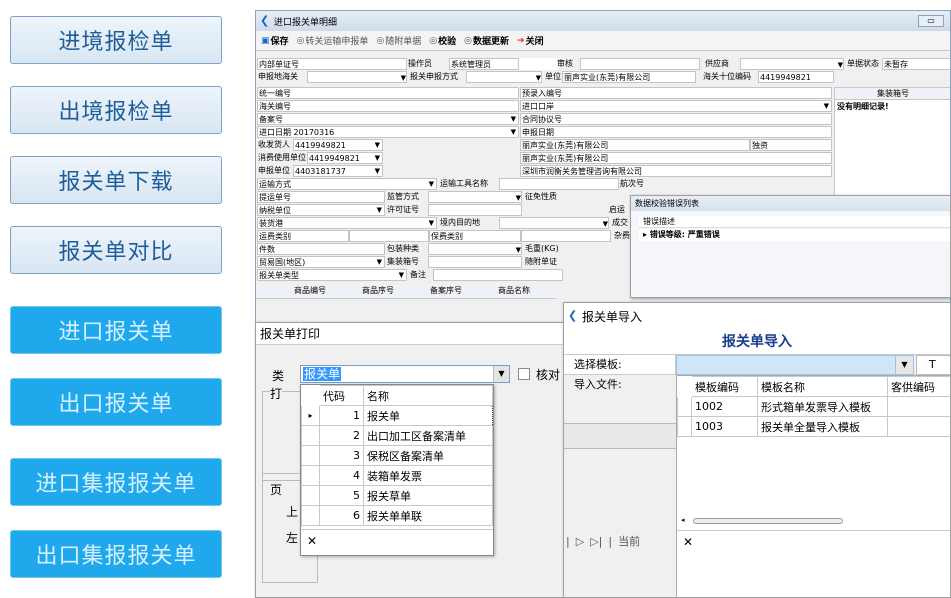 This screenshot has width=951, height=598. Describe the element at coordinates (347, 184) in the screenshot. I see `transport-field: 运输方式 ▼` at that location.